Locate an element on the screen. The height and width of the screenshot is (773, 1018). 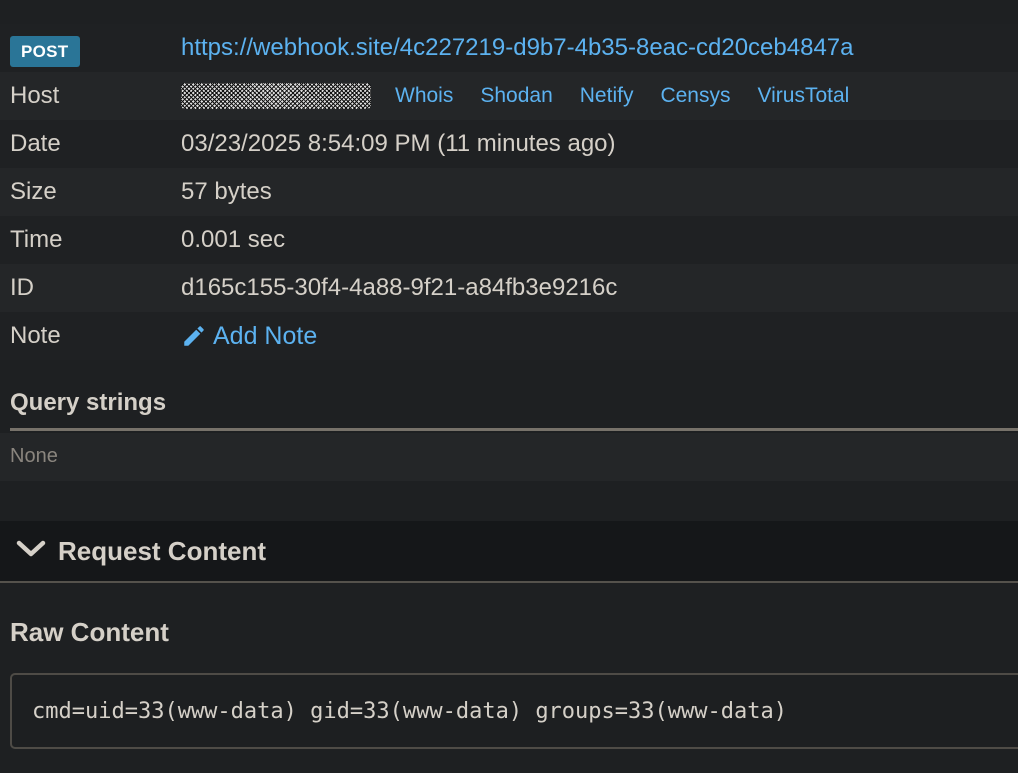
add-note-label: Add Note is located at coordinates (265, 335).